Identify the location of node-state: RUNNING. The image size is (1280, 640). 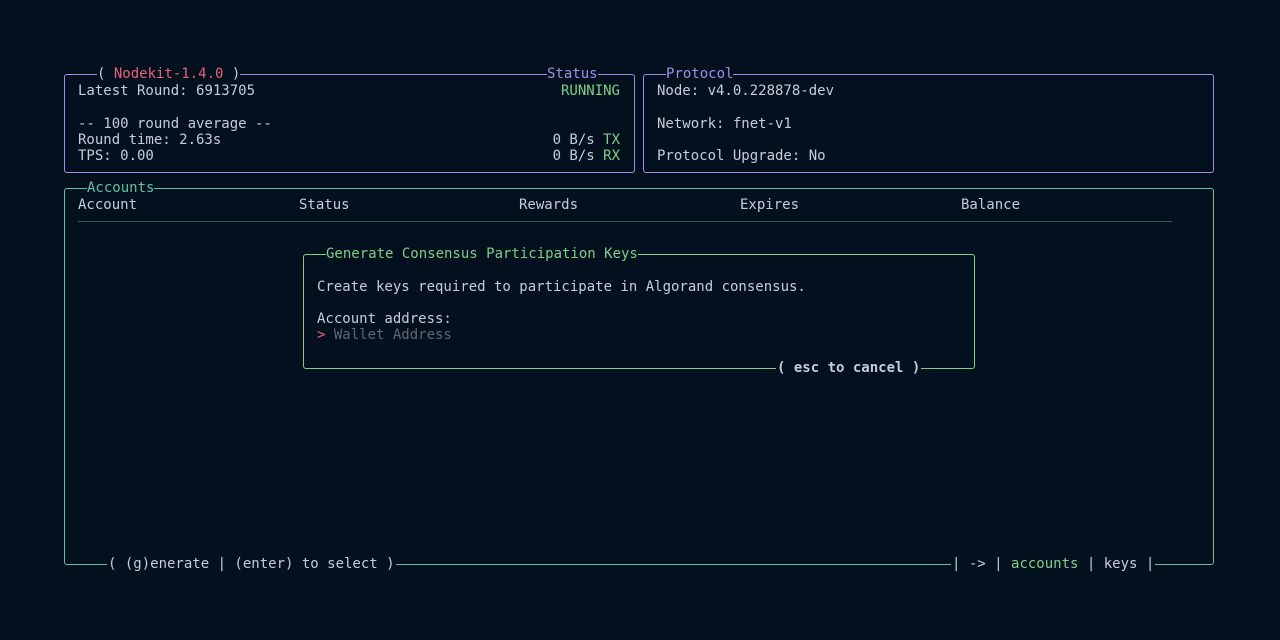
(590, 91).